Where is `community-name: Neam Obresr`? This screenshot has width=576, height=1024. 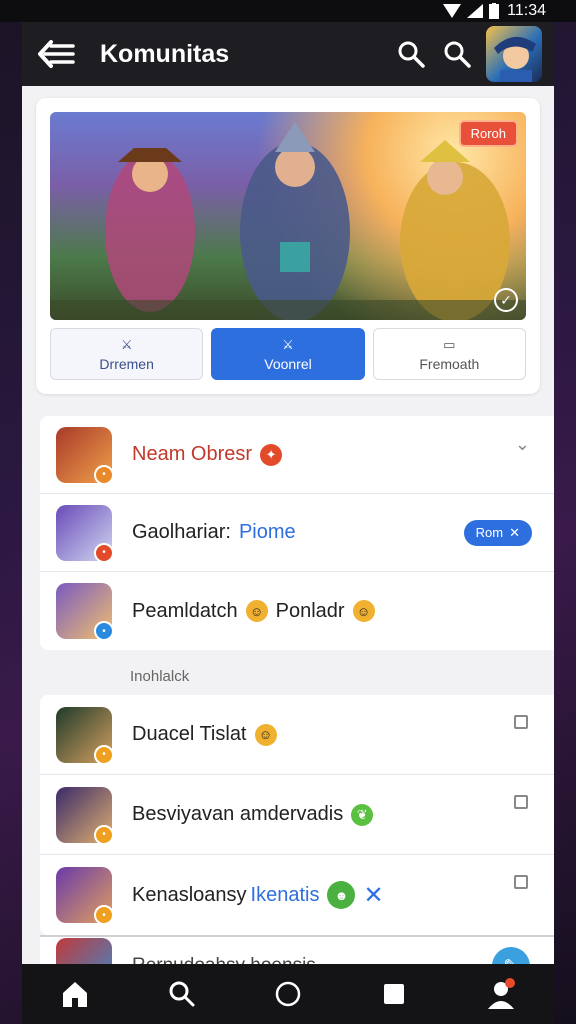
community-name: Neam Obresr is located at coordinates (192, 454).